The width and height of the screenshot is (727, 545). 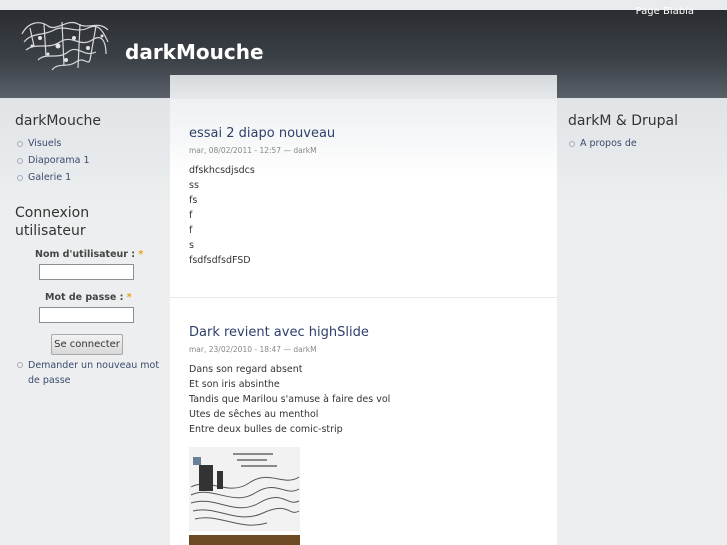 What do you see at coordinates (89, 373) in the screenshot?
I see `request-new-password-link: Demander un nouveau mot de passe` at bounding box center [89, 373].